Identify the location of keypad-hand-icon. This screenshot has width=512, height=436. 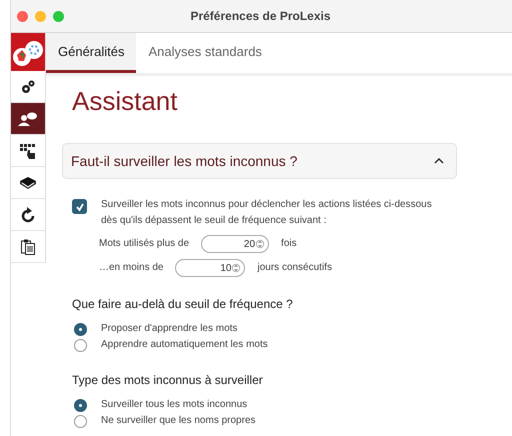
(28, 150).